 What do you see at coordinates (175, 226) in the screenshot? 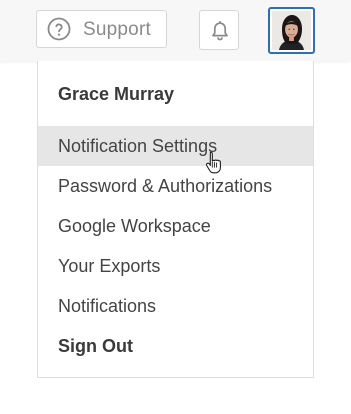
I see `menu-item-google-workspace: Google Workspace` at bounding box center [175, 226].